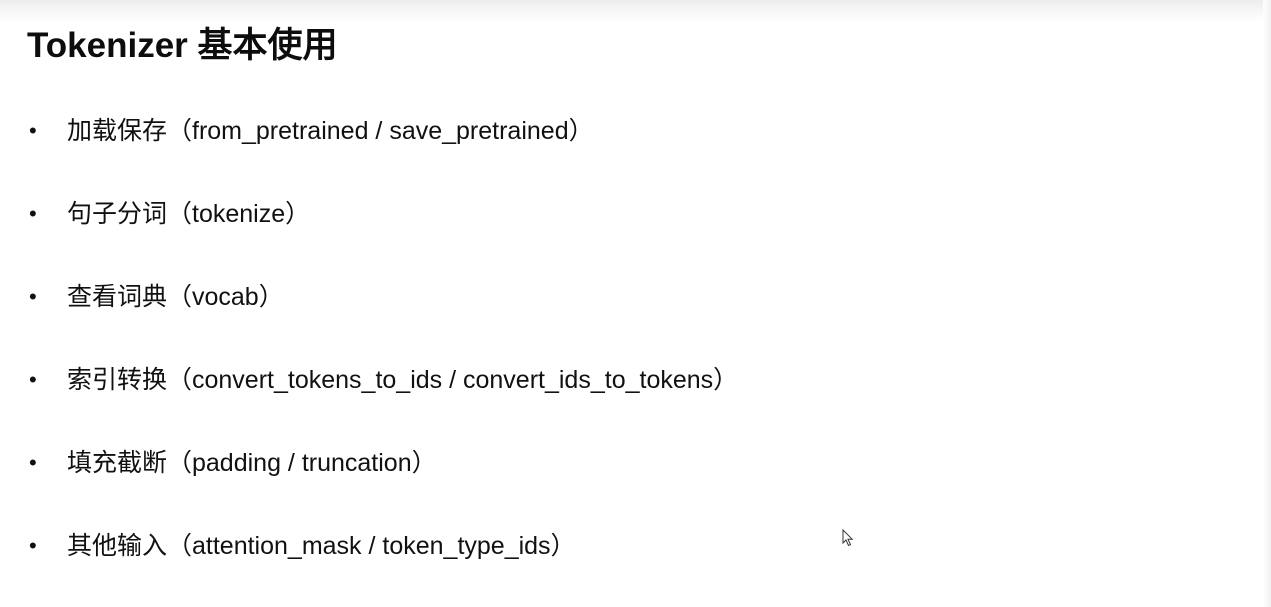 Image resolution: width=1271 pixels, height=607 pixels. What do you see at coordinates (321, 546) in the screenshot?
I see `bullet-text: 其他输入（attention_mask / token_type_ids）` at bounding box center [321, 546].